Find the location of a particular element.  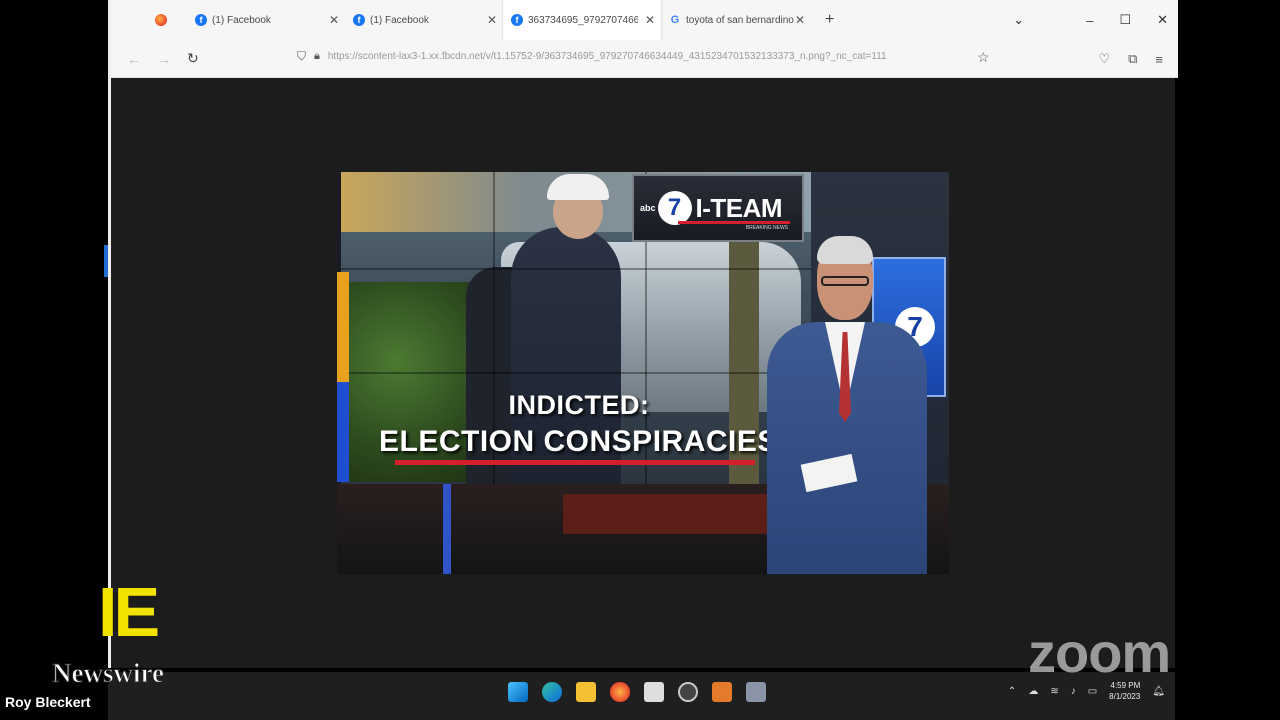

window-controls: ⌄ – ☐ ✕ is located at coordinates (1090, 20).